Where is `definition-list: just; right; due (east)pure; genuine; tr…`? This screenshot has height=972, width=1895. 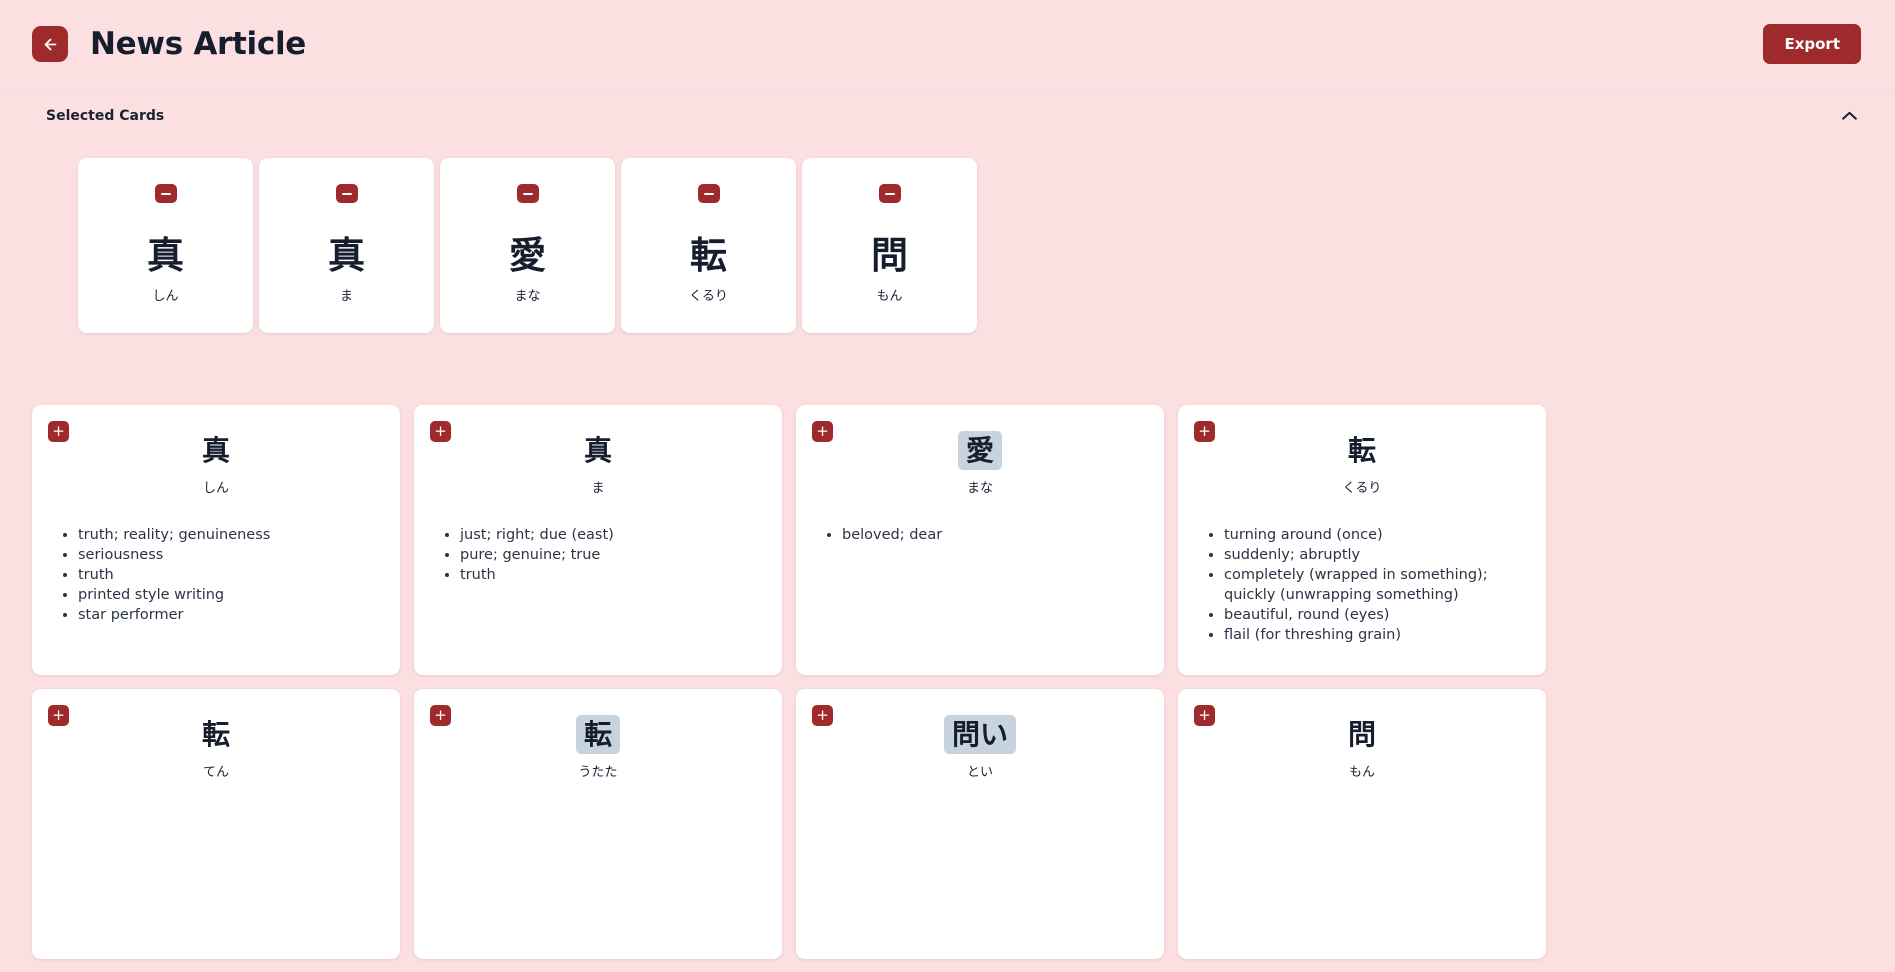
definition-list: just; right; due (east)pure; genuine; tr… is located at coordinates (613, 555).